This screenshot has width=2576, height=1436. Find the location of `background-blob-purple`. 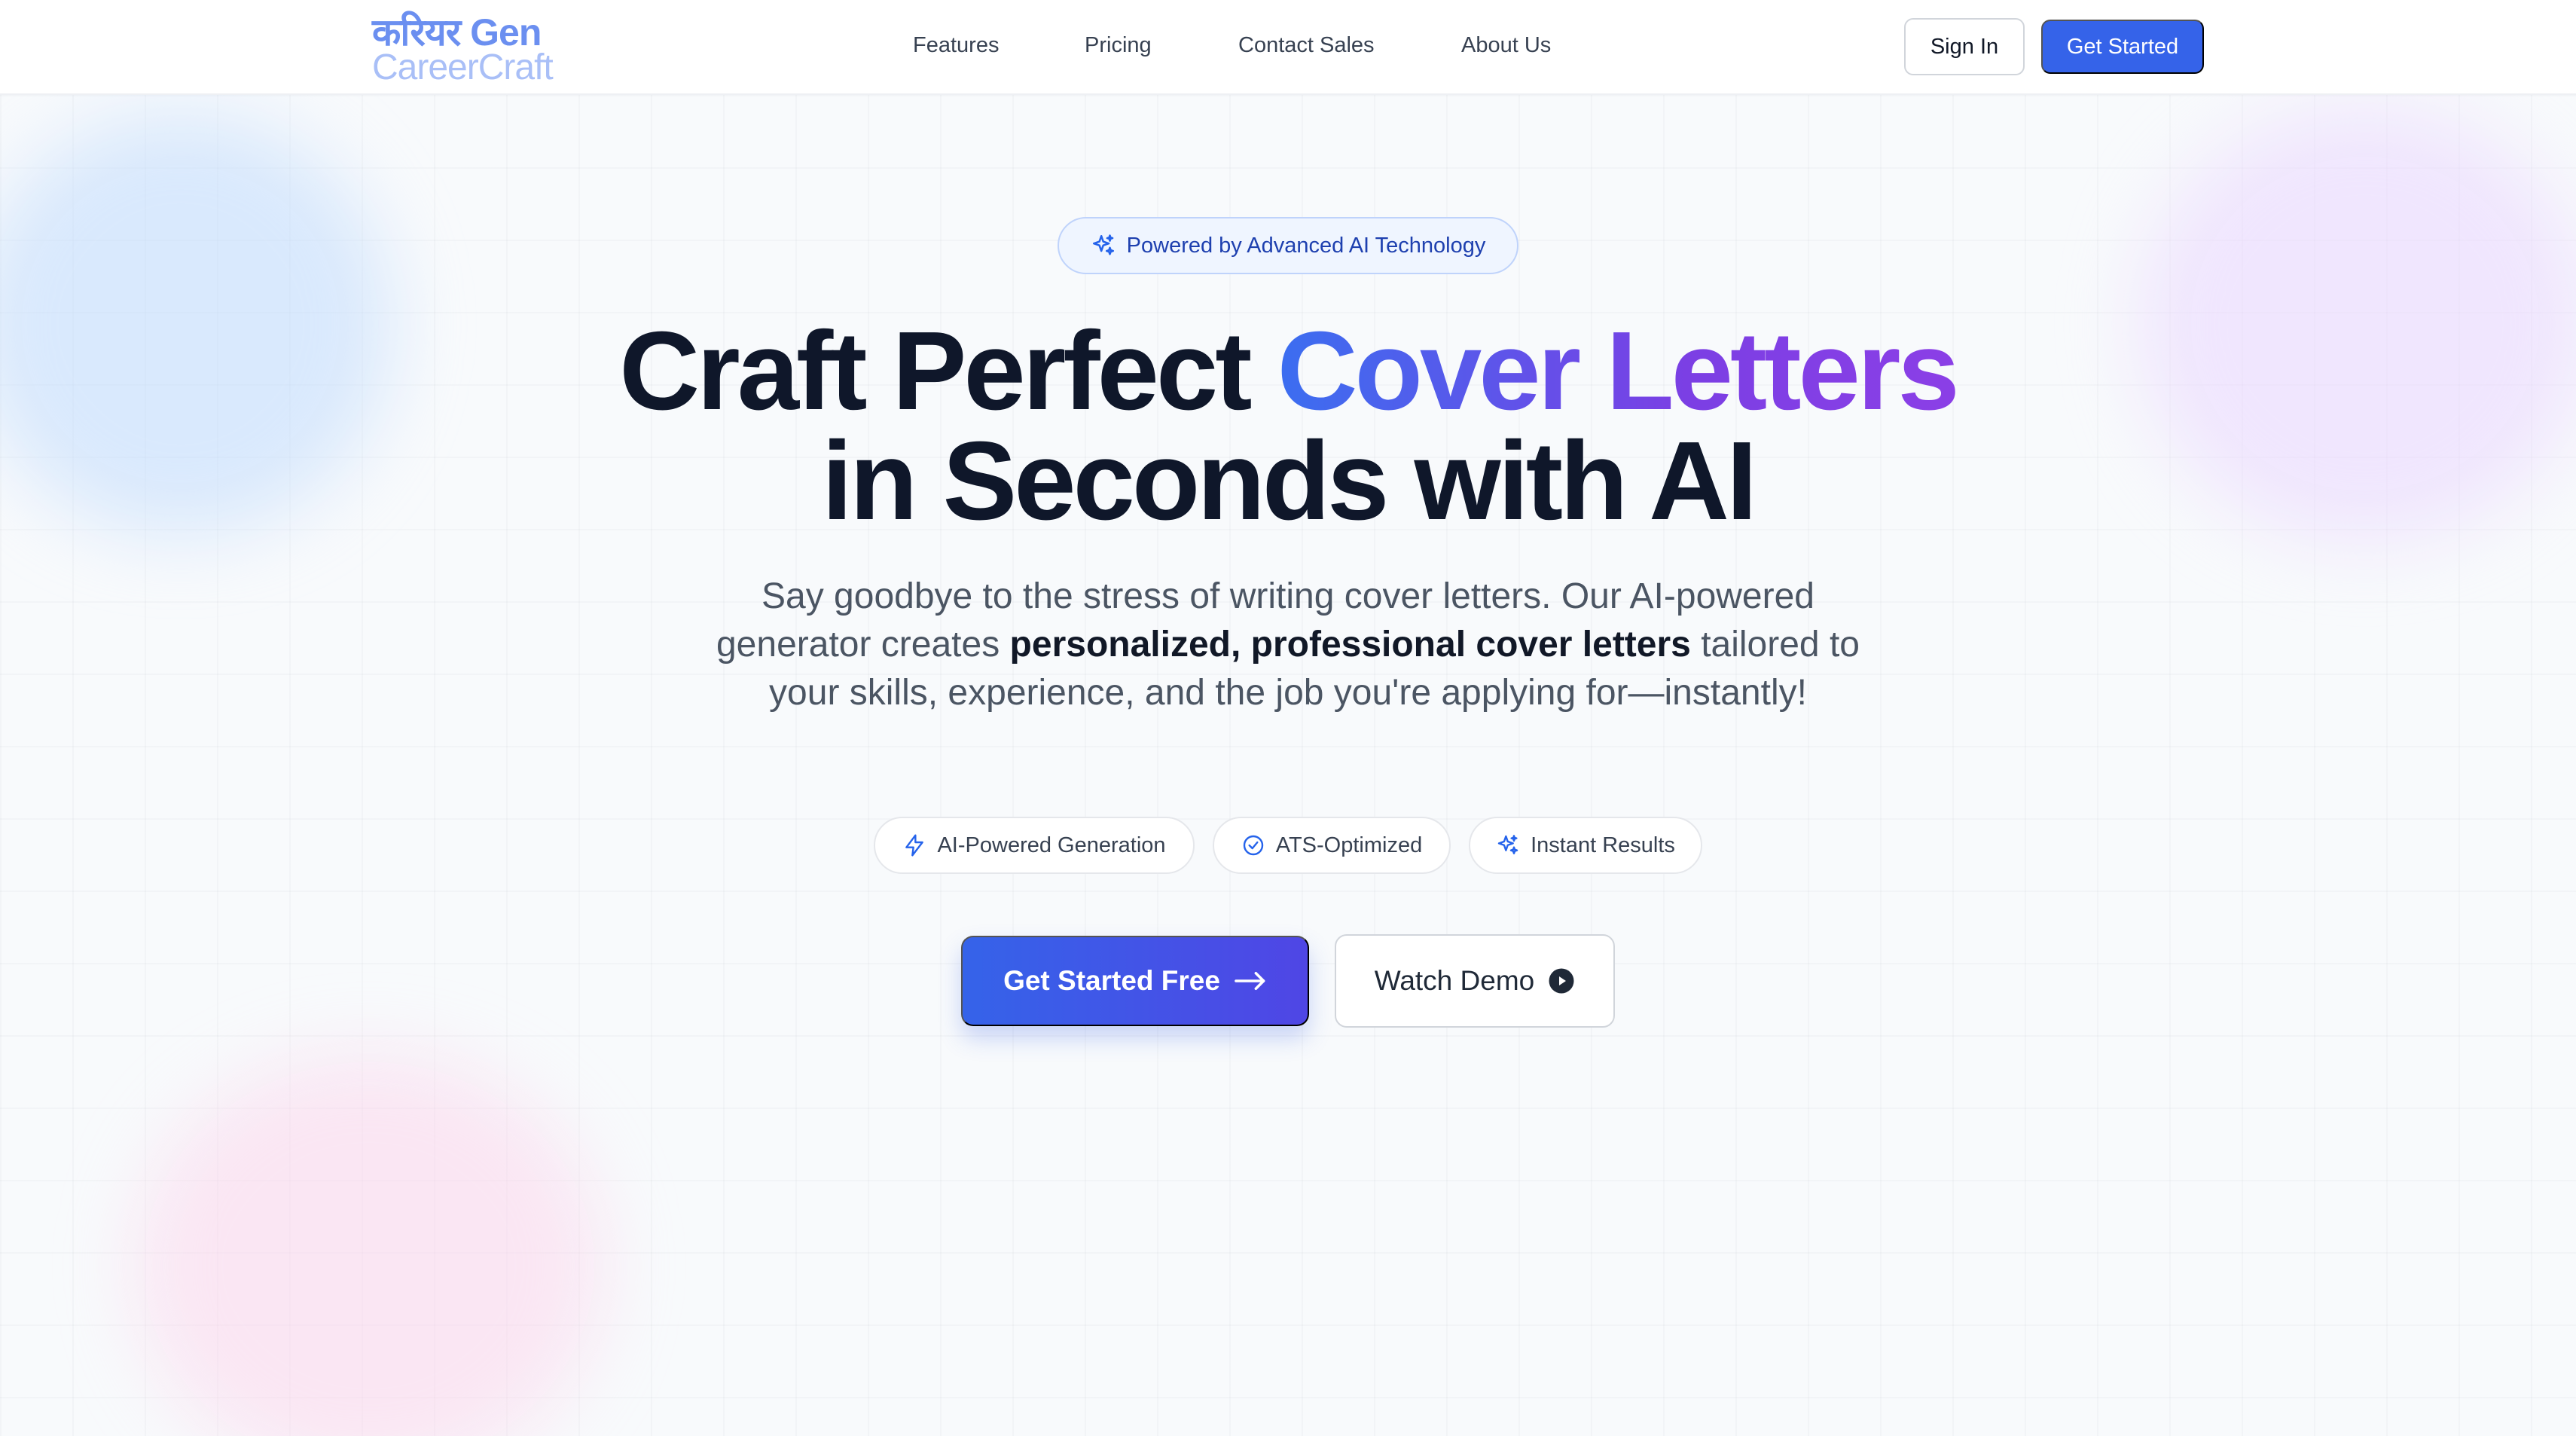

background-blob-purple is located at coordinates (2358, 323).